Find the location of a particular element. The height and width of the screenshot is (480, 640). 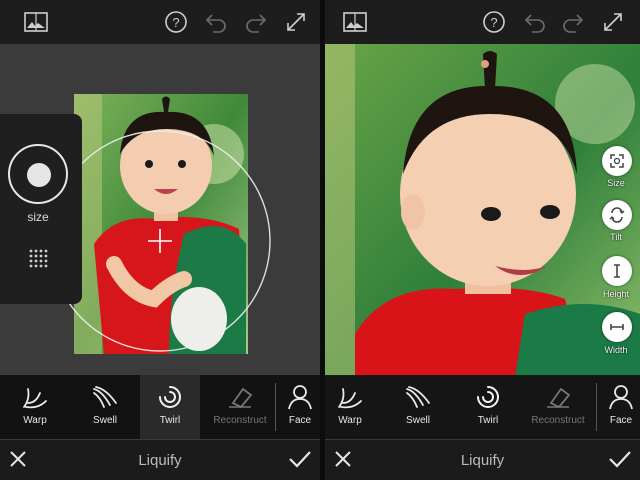

top-toolbar: ? is located at coordinates (482, 22).